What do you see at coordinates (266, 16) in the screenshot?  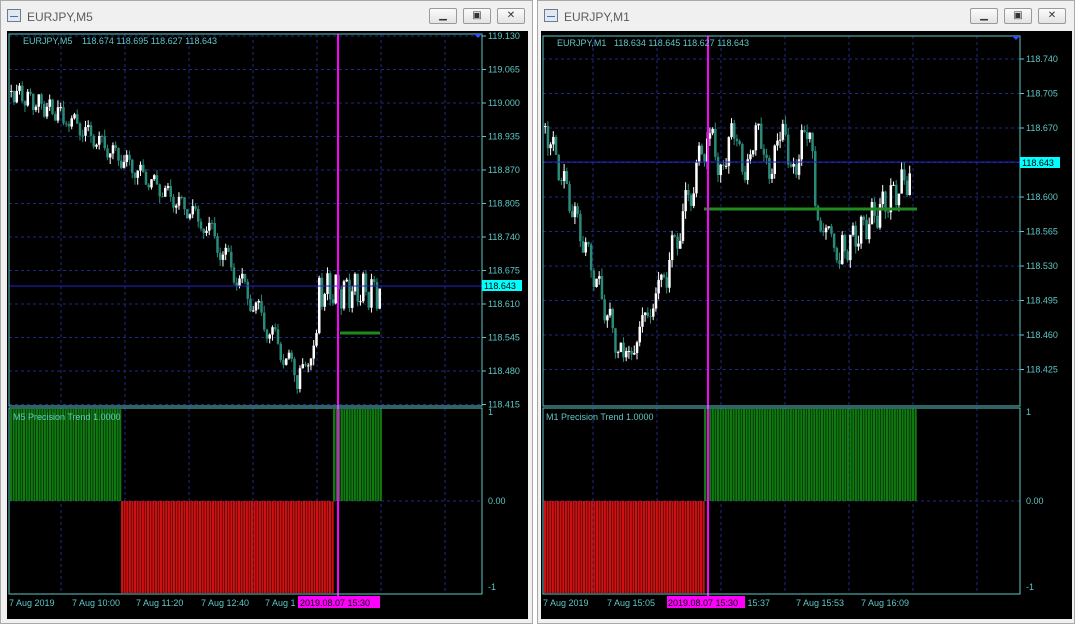 I see `window-titlebar: EURJPY,M5 ▁ ▣ ✕` at bounding box center [266, 16].